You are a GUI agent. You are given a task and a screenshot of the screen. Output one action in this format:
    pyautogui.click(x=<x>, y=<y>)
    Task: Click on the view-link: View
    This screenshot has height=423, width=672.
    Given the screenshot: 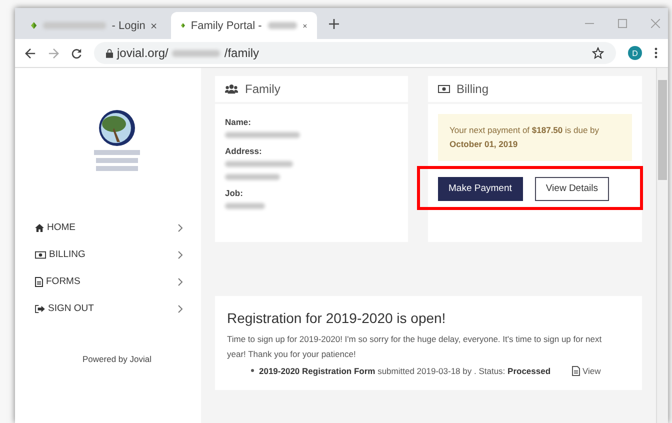 What is the action you would take?
    pyautogui.click(x=586, y=371)
    